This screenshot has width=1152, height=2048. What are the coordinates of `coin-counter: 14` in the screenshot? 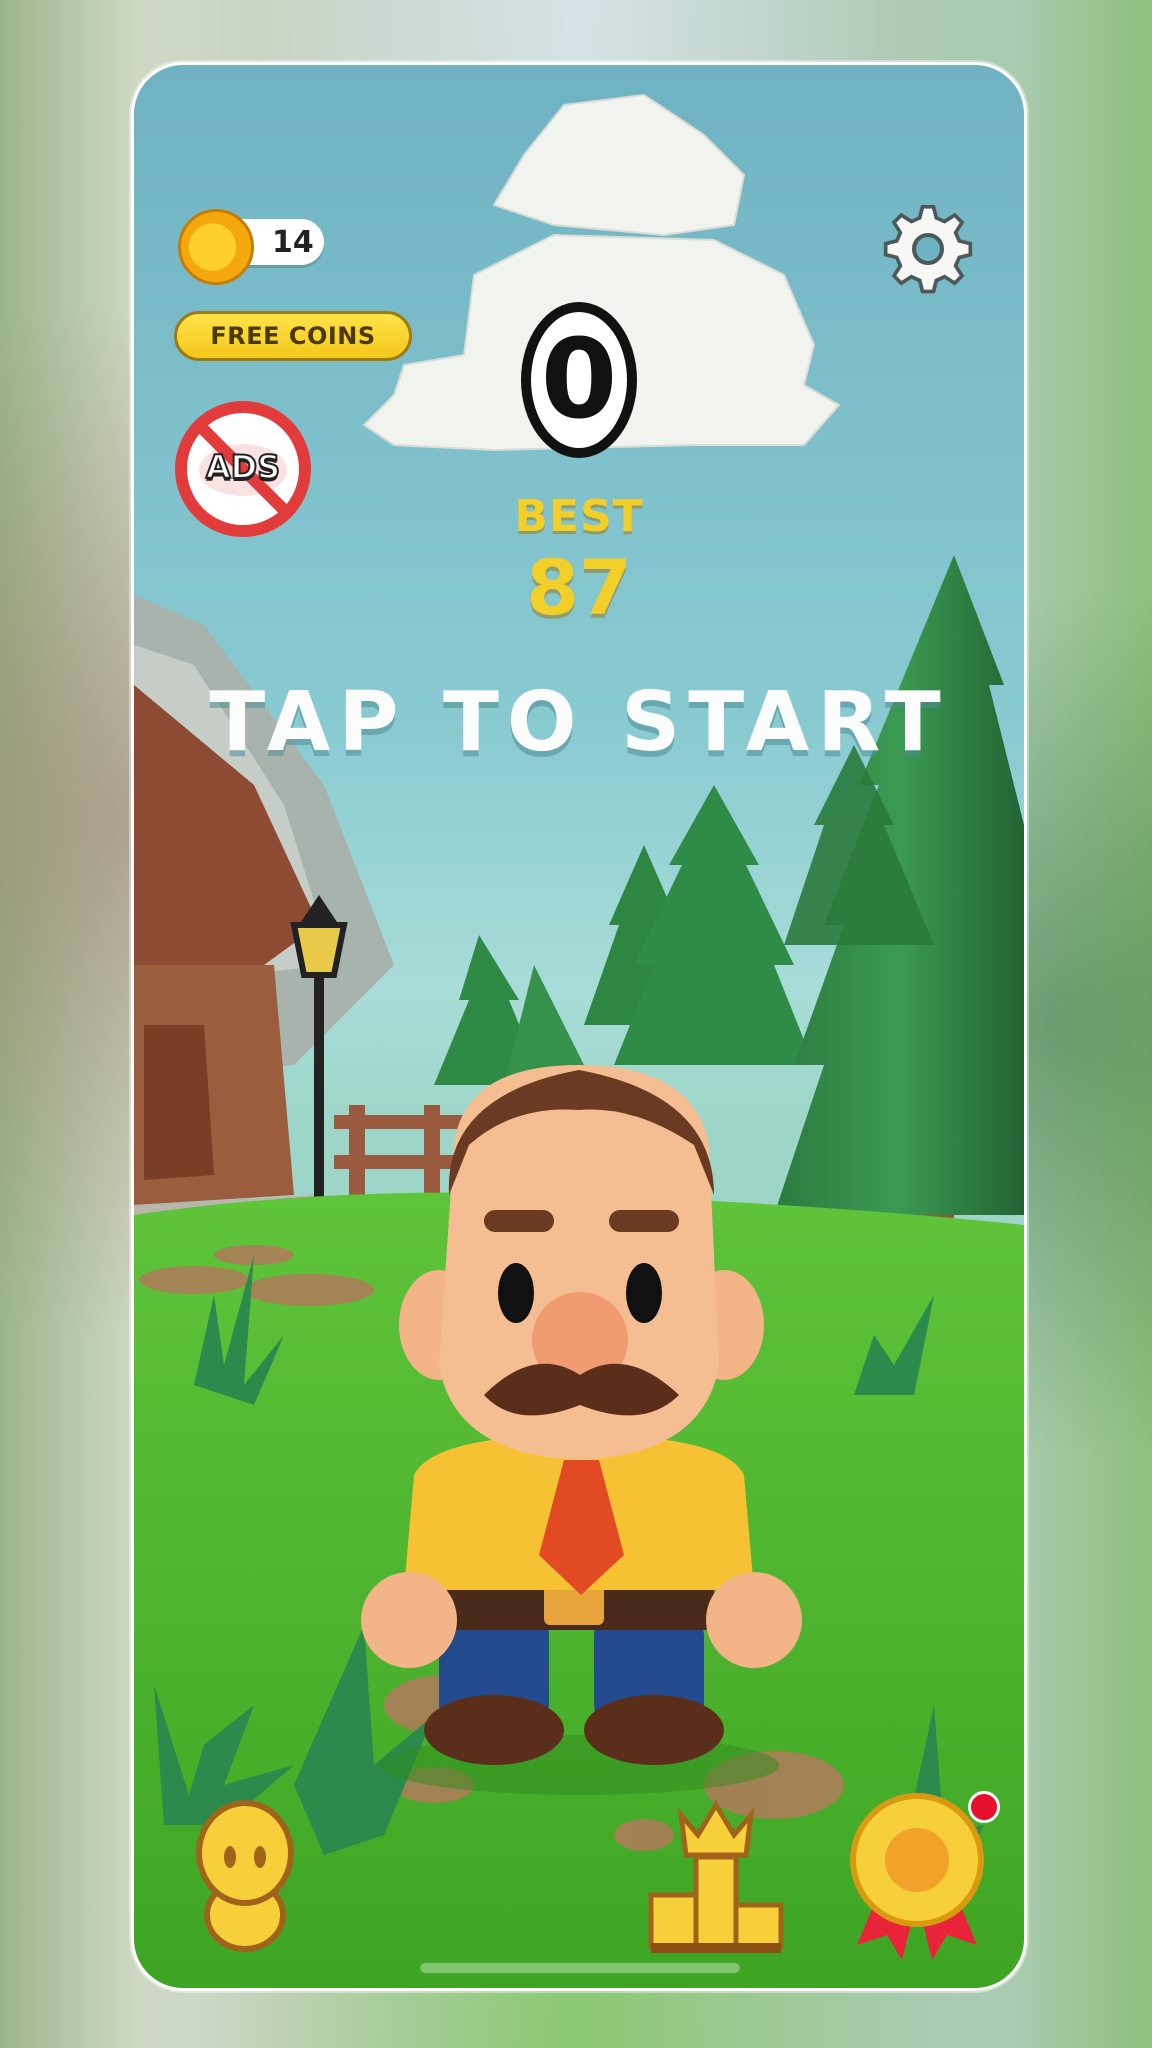 It's located at (252, 247).